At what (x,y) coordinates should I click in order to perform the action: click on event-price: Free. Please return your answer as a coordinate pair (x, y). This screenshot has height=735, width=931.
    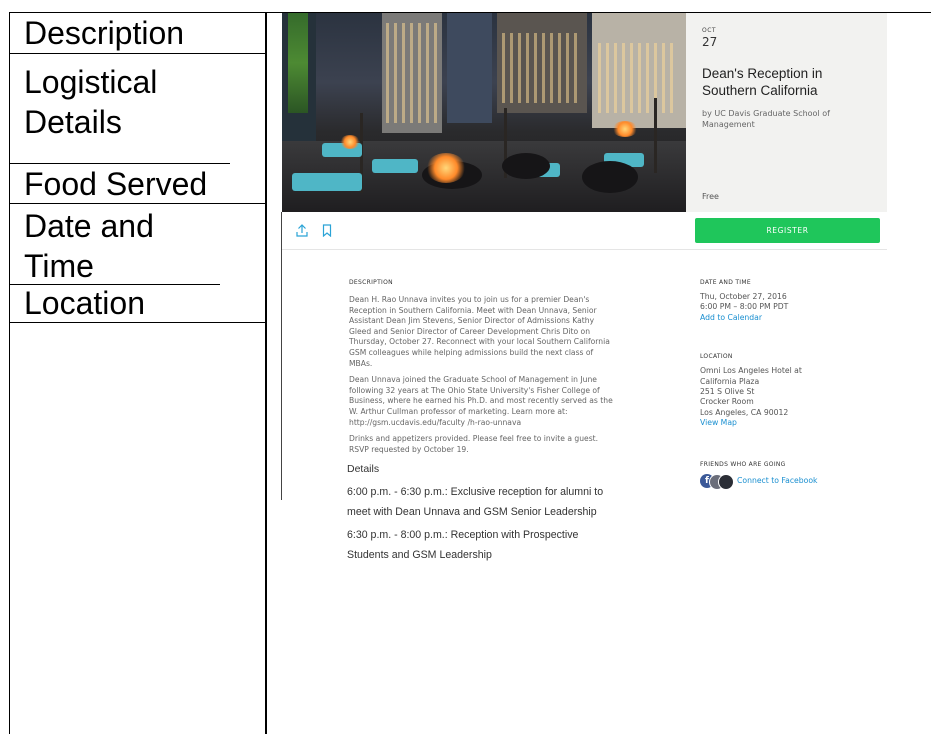
    Looking at the image, I should click on (710, 196).